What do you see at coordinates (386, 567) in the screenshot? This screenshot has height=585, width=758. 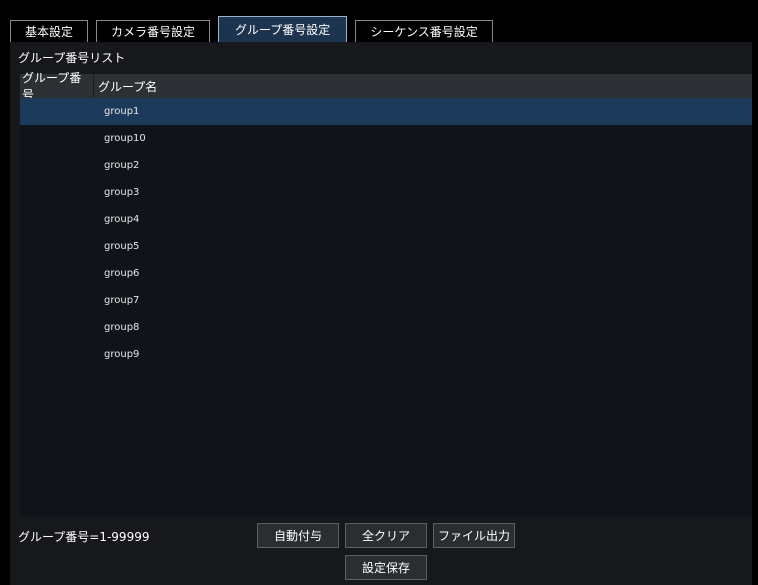 I see `save-settings-button: 設定保存` at bounding box center [386, 567].